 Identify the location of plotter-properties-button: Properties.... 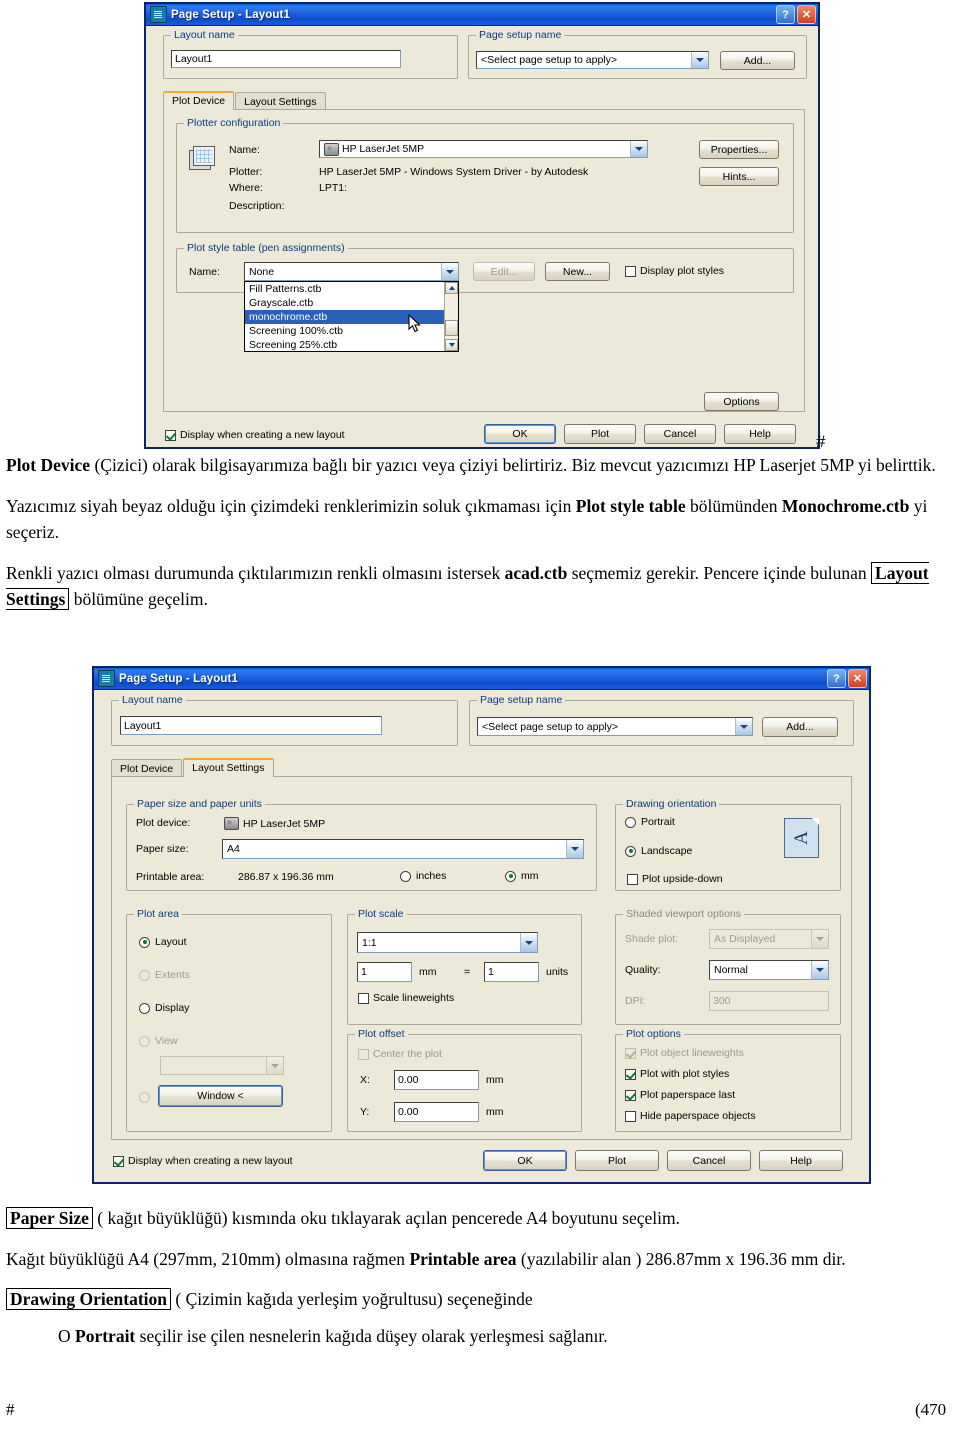
(739, 149).